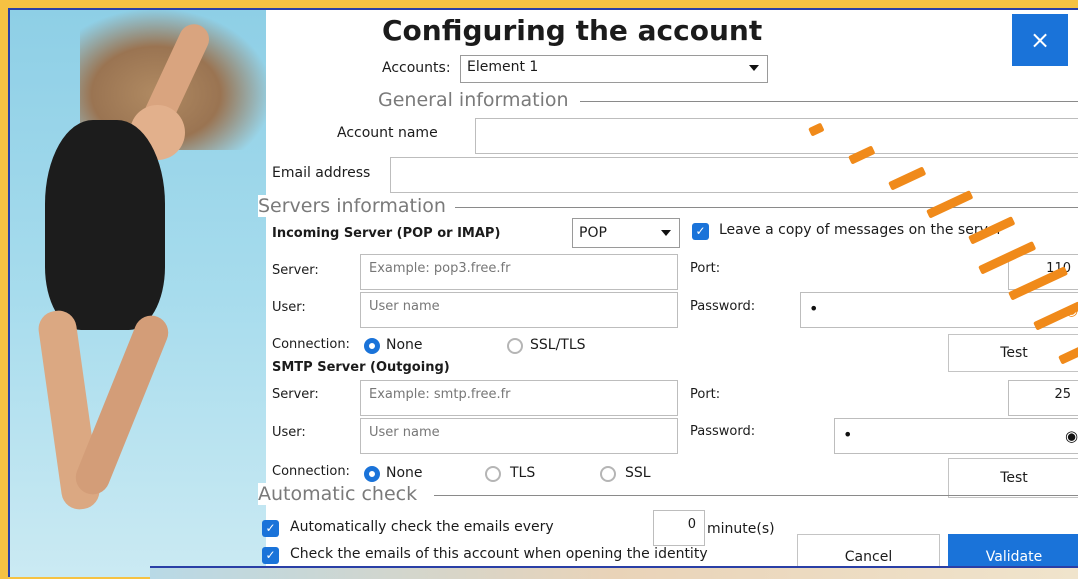 The width and height of the screenshot is (1078, 579). What do you see at coordinates (1071, 436) in the screenshot?
I see `eye-icon: ◉` at bounding box center [1071, 436].